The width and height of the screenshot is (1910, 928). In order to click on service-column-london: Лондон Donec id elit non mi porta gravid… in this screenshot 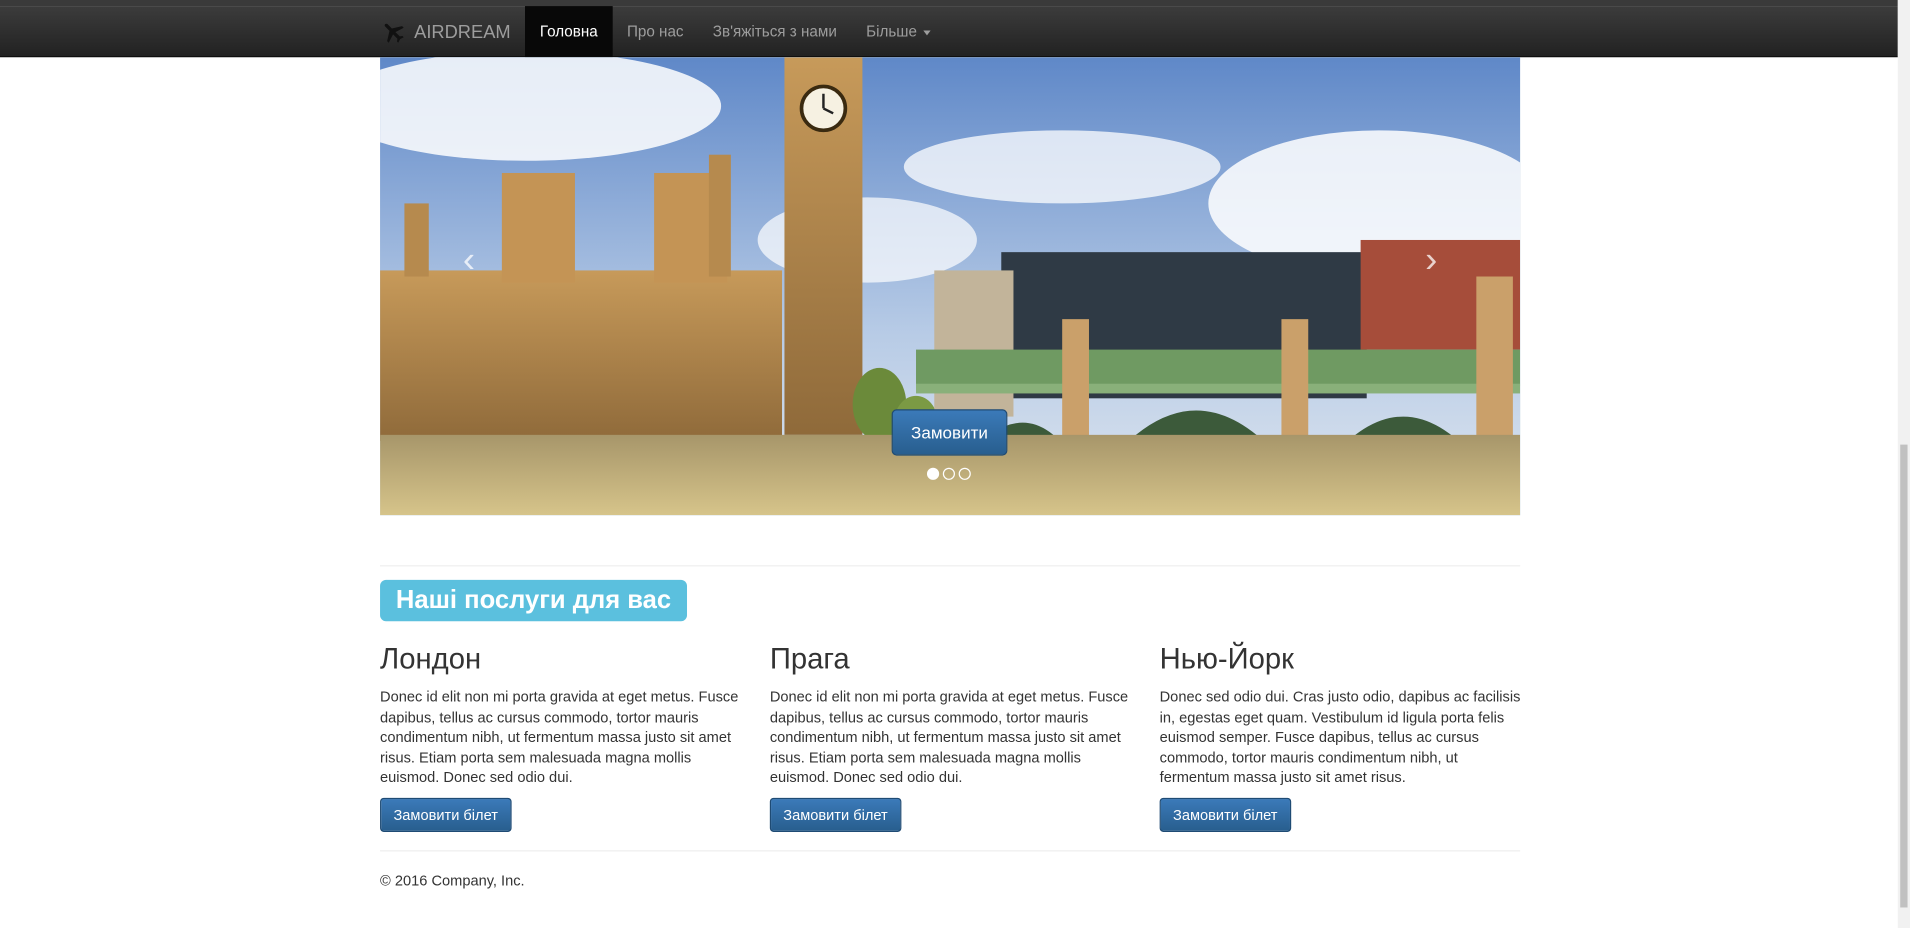, I will do `click(561, 737)`.